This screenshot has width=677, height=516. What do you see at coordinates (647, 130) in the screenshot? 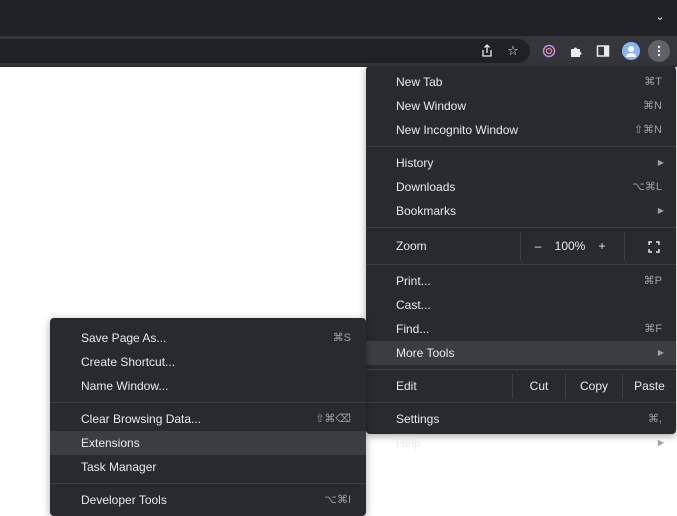
I see `menu-shortcut: ⇧⌘N` at bounding box center [647, 130].